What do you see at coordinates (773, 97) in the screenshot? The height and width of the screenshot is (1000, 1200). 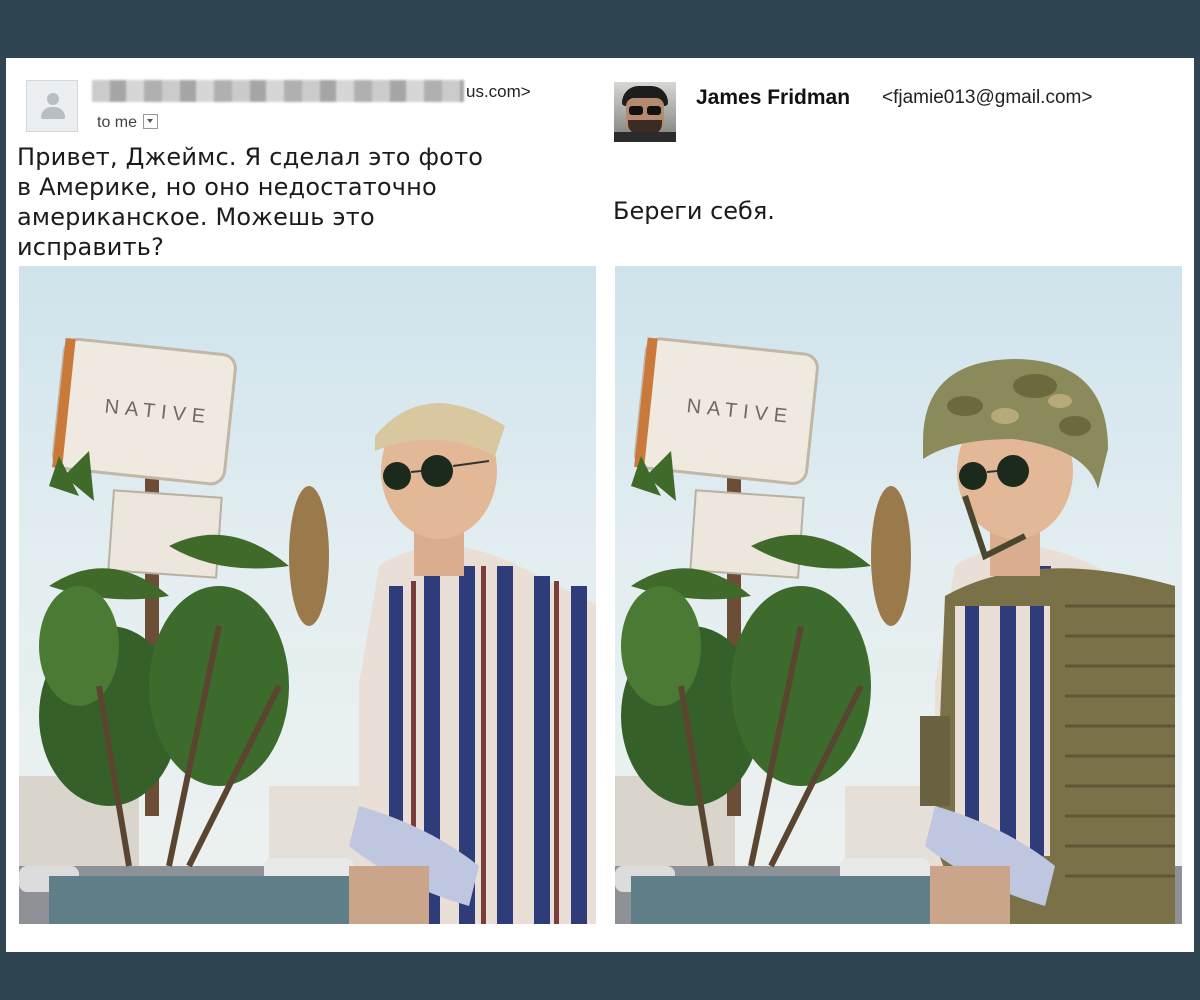 I see `sender-name: James Fridman` at bounding box center [773, 97].